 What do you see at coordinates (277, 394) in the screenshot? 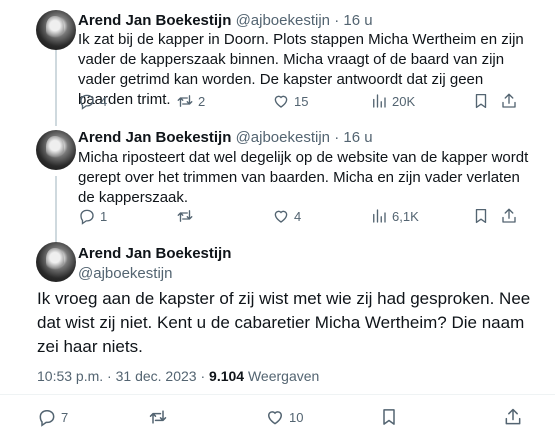
I see `divider` at bounding box center [277, 394].